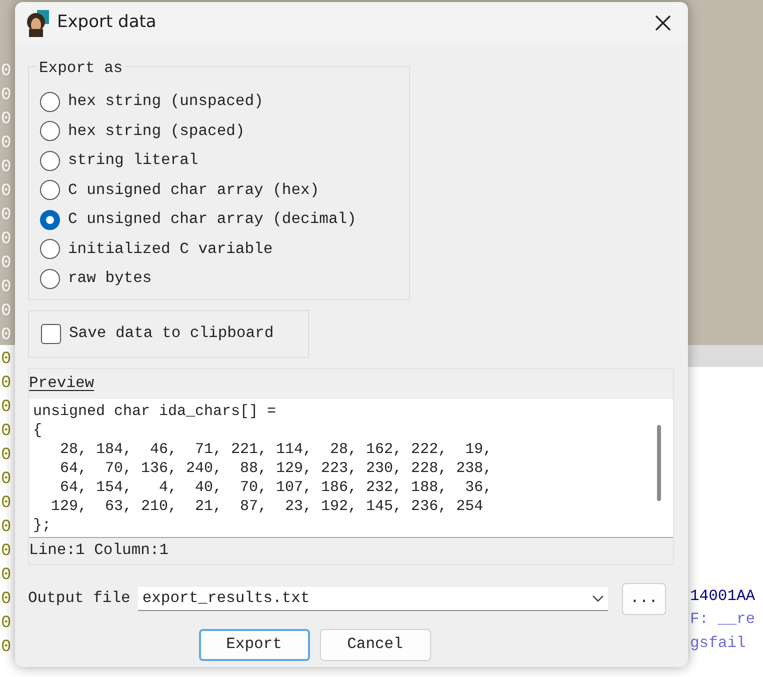  Describe the element at coordinates (373, 599) in the screenshot. I see `output-file-combo: export_results.txt` at that location.